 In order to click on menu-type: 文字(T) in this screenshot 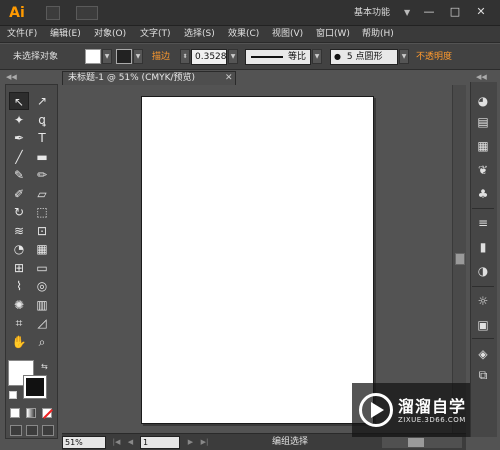, I will do `click(155, 34)`.